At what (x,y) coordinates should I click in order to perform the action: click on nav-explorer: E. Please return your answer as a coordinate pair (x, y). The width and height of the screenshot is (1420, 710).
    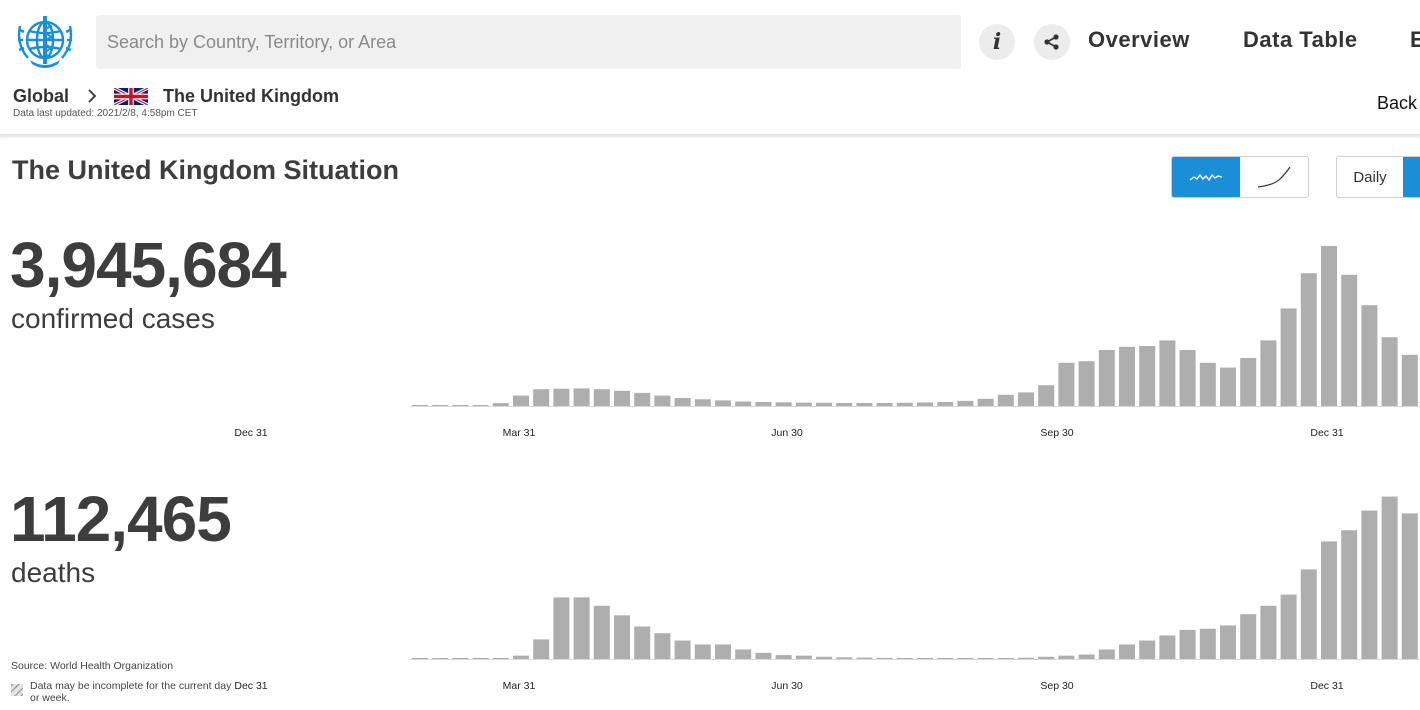
    Looking at the image, I should click on (1415, 40).